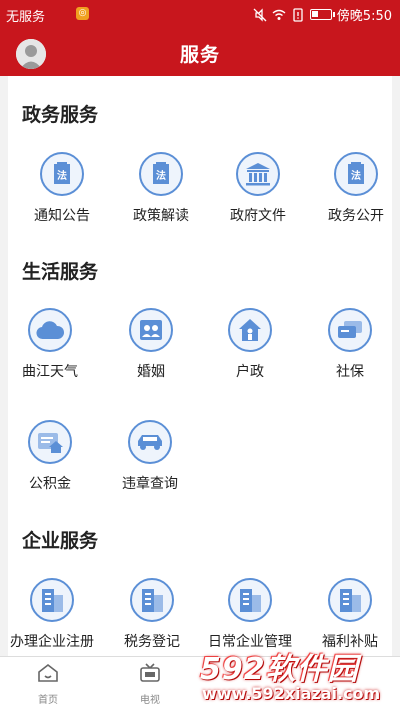 The image size is (400, 711). I want to click on service-item-notices: 法 通知公告, so click(62, 188).